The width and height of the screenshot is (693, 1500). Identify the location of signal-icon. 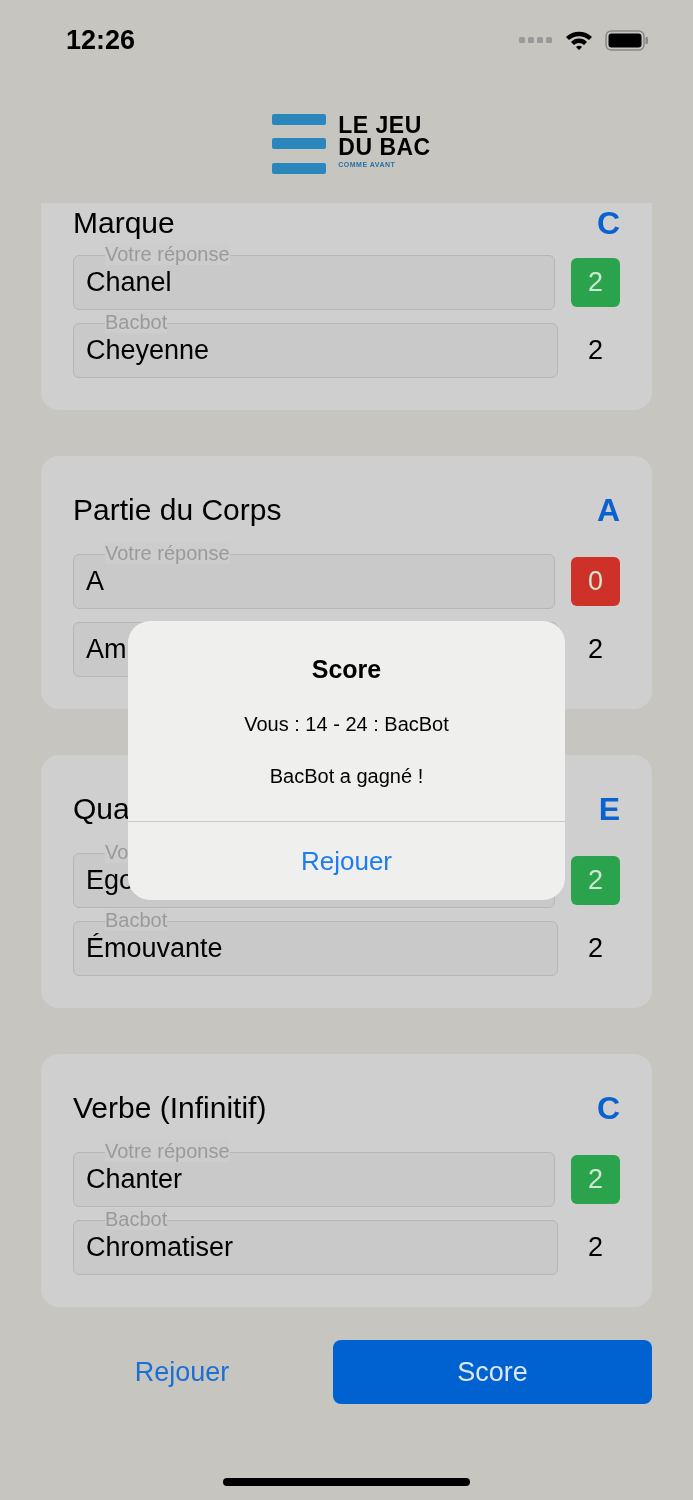
(536, 40).